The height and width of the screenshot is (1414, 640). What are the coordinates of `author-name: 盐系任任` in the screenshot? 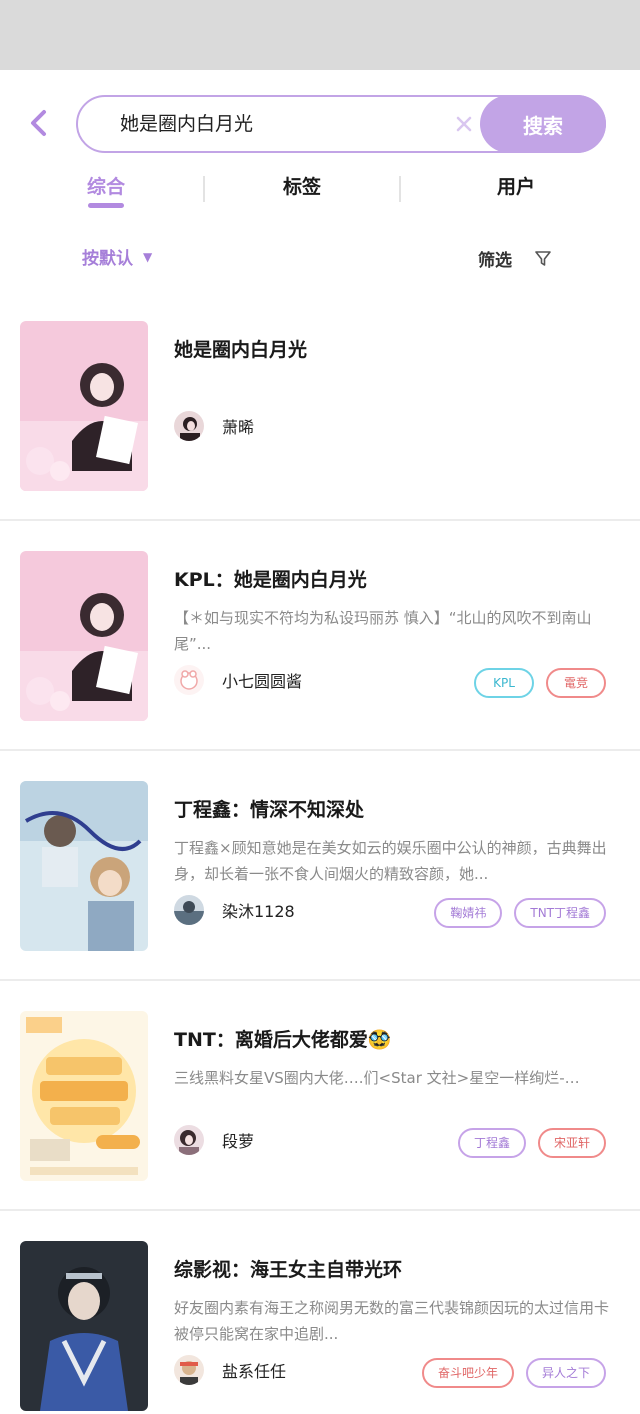 It's located at (254, 1371).